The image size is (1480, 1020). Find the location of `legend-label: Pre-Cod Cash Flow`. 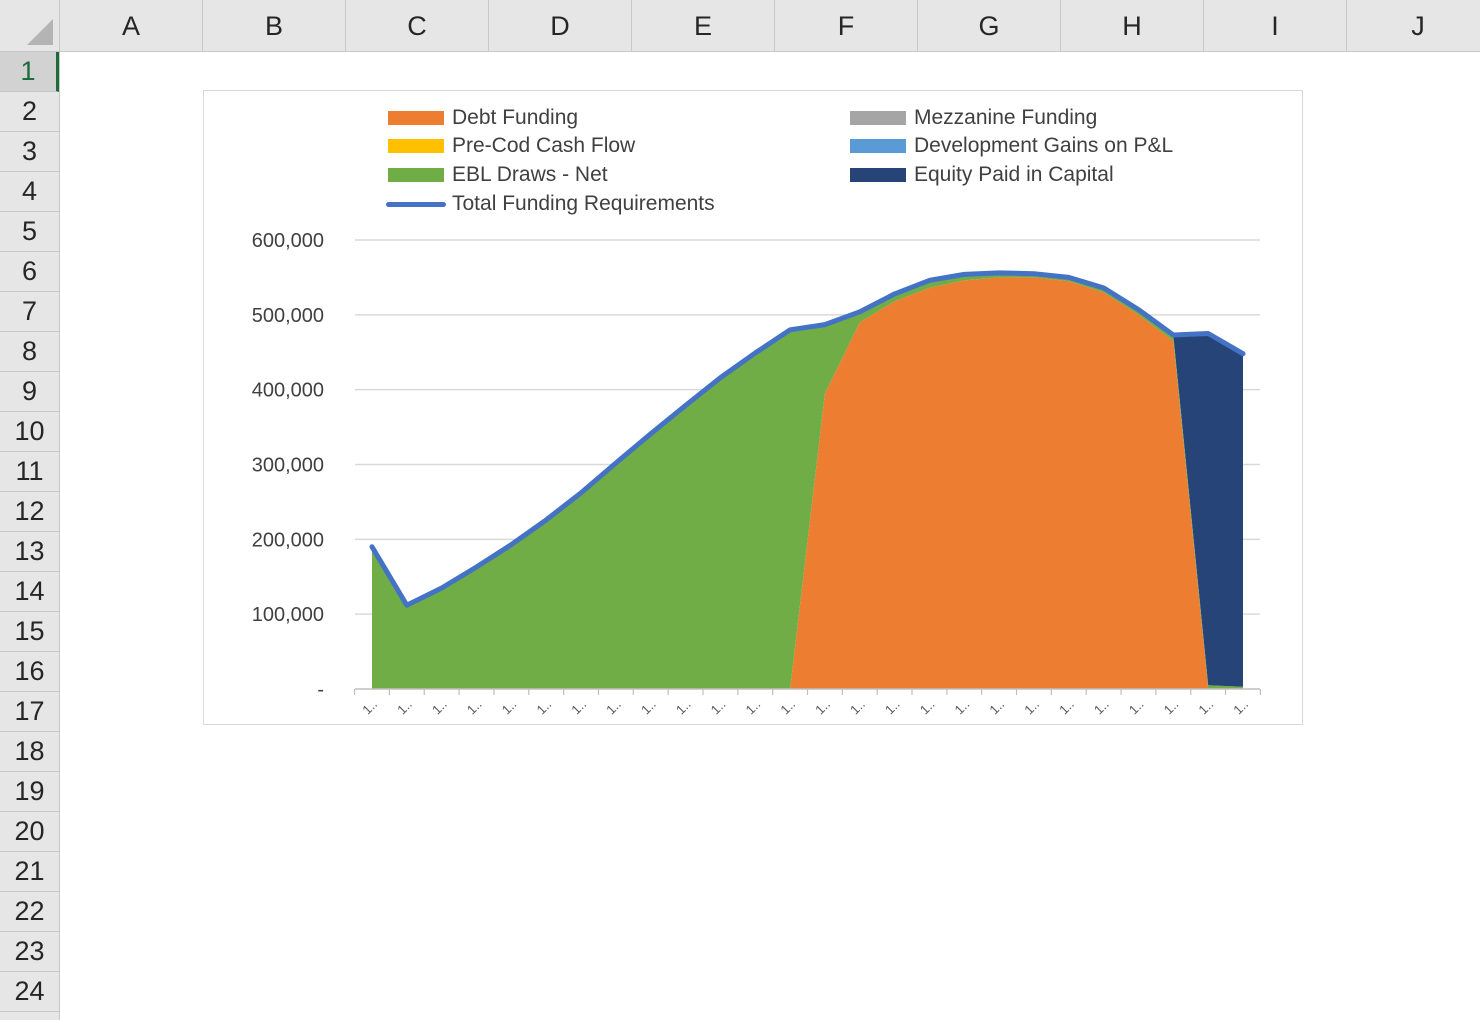

legend-label: Pre-Cod Cash Flow is located at coordinates (544, 145).